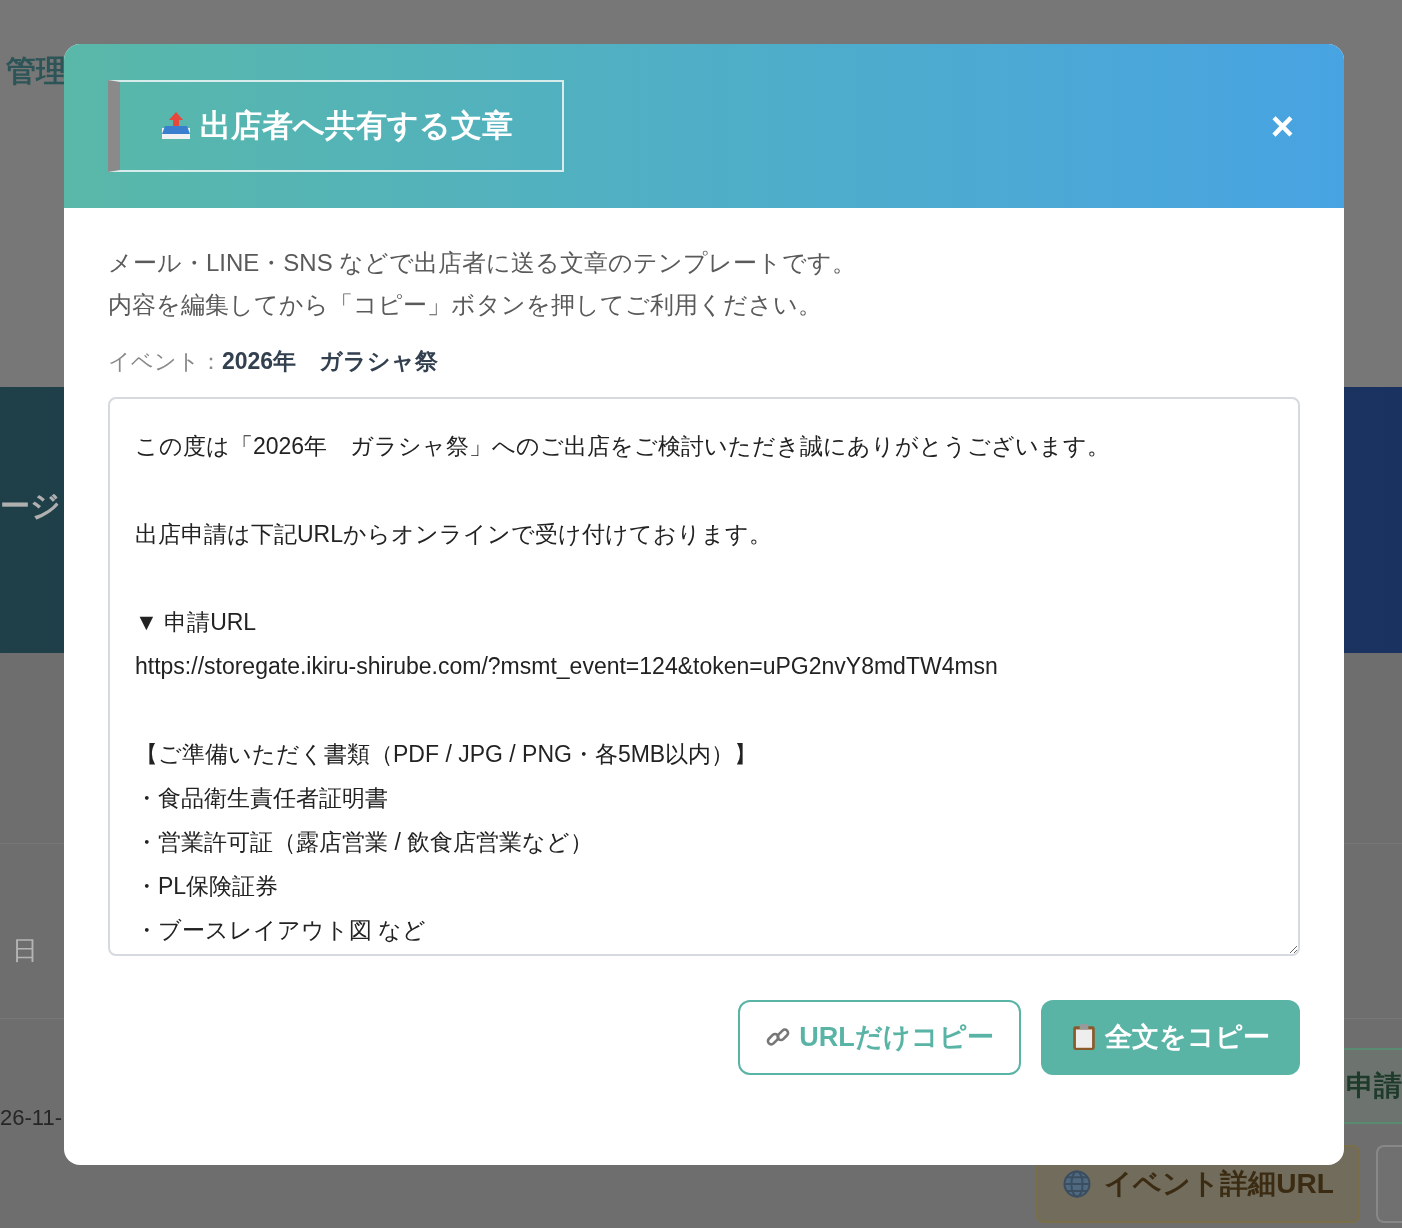 Image resolution: width=1402 pixels, height=1228 pixels. What do you see at coordinates (165, 362) in the screenshot?
I see `event-label: イベント：` at bounding box center [165, 362].